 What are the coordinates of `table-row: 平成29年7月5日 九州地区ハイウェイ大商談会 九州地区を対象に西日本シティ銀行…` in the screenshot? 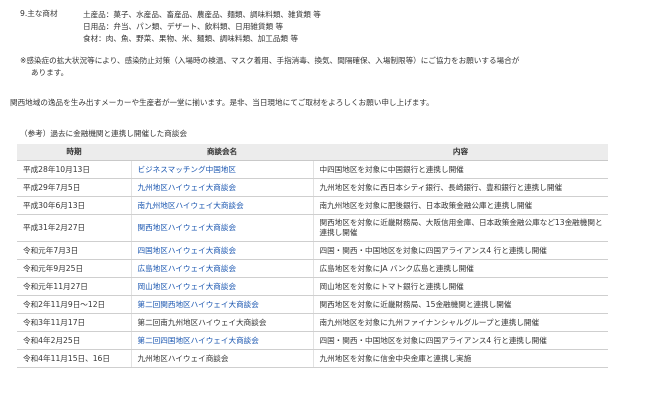 It's located at (312, 187).